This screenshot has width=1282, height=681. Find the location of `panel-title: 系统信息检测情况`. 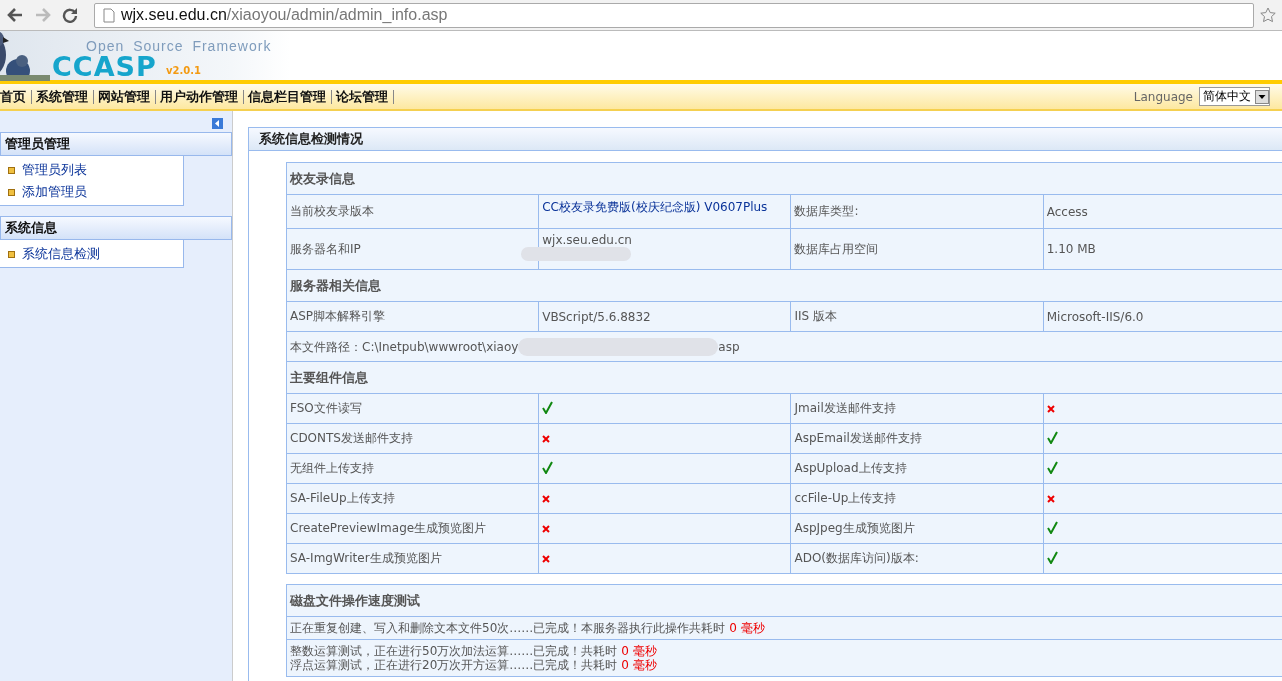

panel-title: 系统信息检测情况 is located at coordinates (765, 139).